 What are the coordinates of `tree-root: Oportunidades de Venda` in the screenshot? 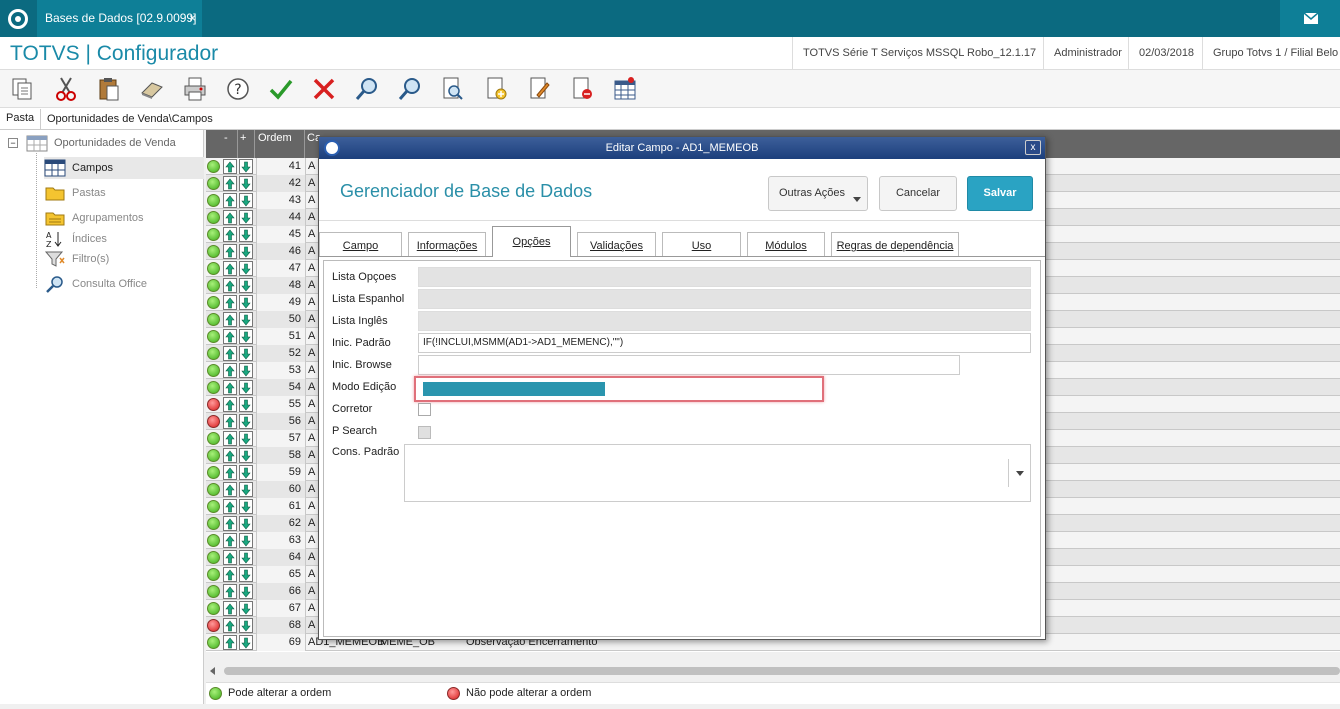 It's located at (101, 143).